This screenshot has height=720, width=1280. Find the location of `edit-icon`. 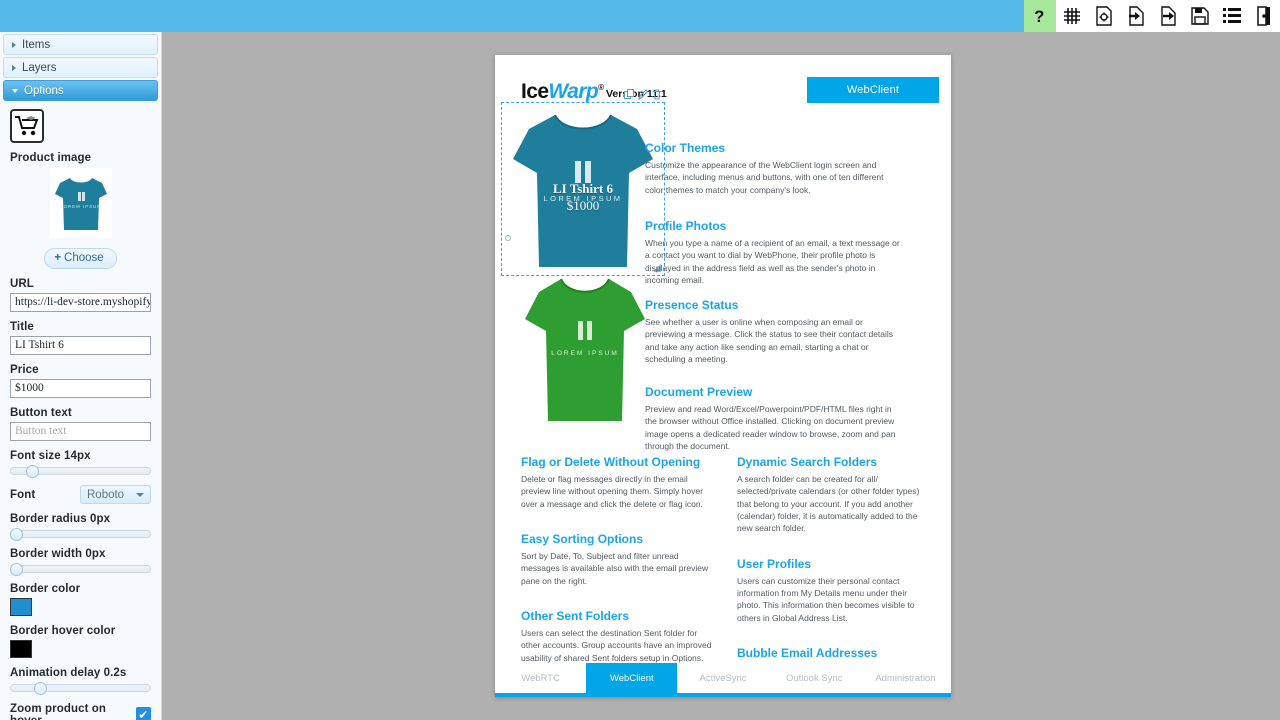

edit-icon is located at coordinates (643, 96).